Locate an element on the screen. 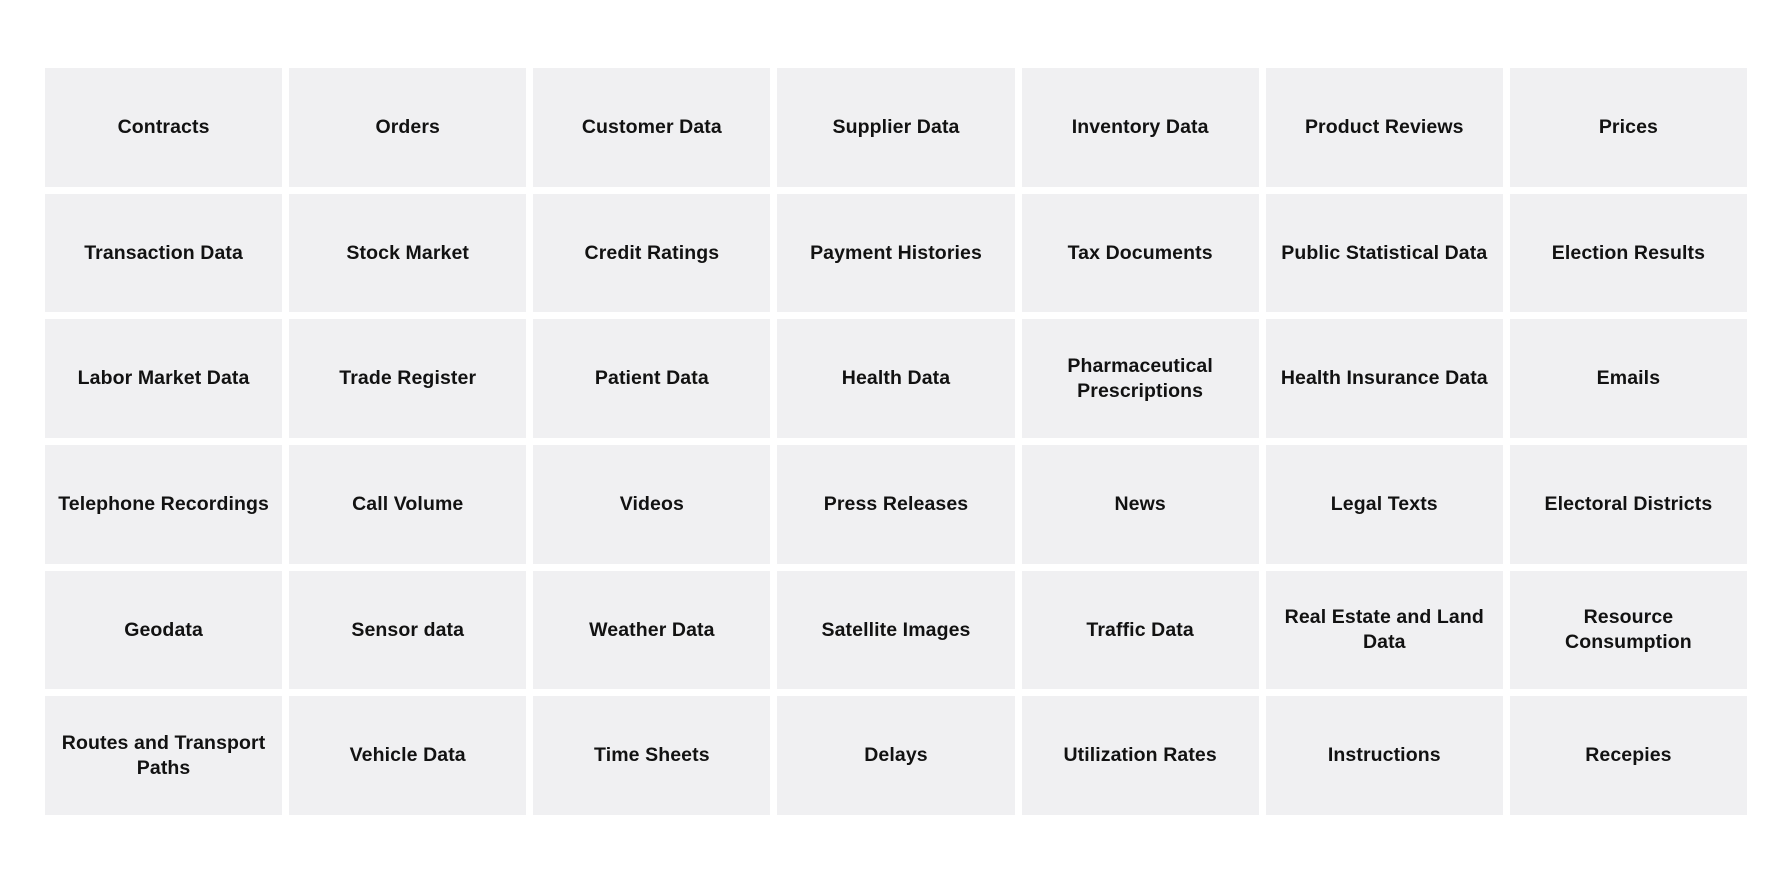 The width and height of the screenshot is (1786, 890). grid-cell: Routes and Transport Paths is located at coordinates (164, 755).